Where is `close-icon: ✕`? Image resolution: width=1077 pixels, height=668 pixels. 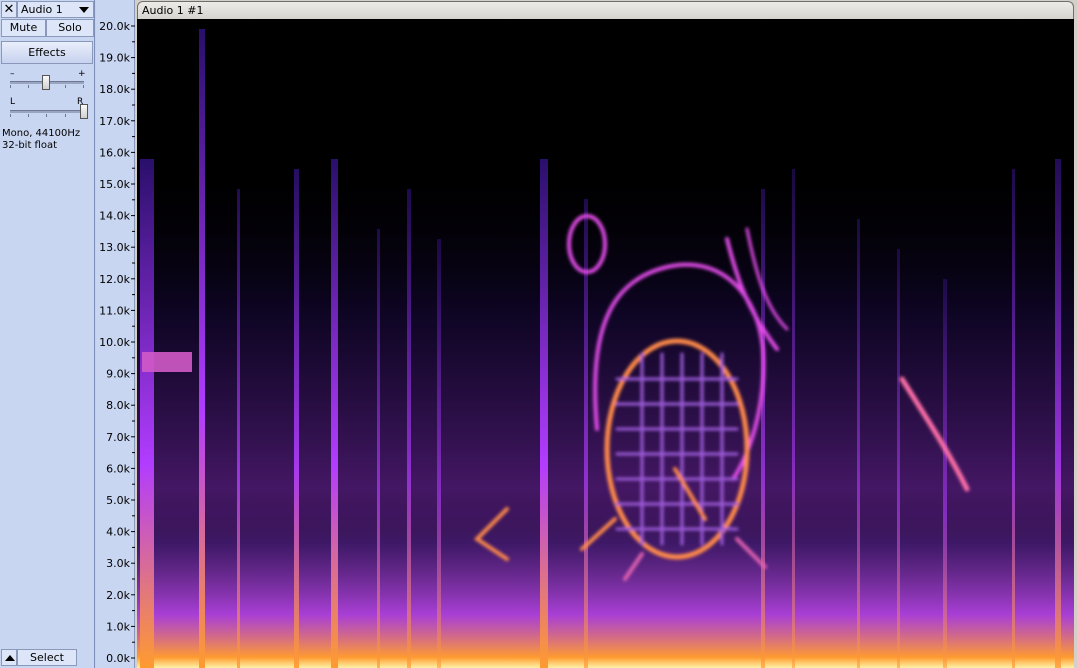 close-icon: ✕ is located at coordinates (9, 9).